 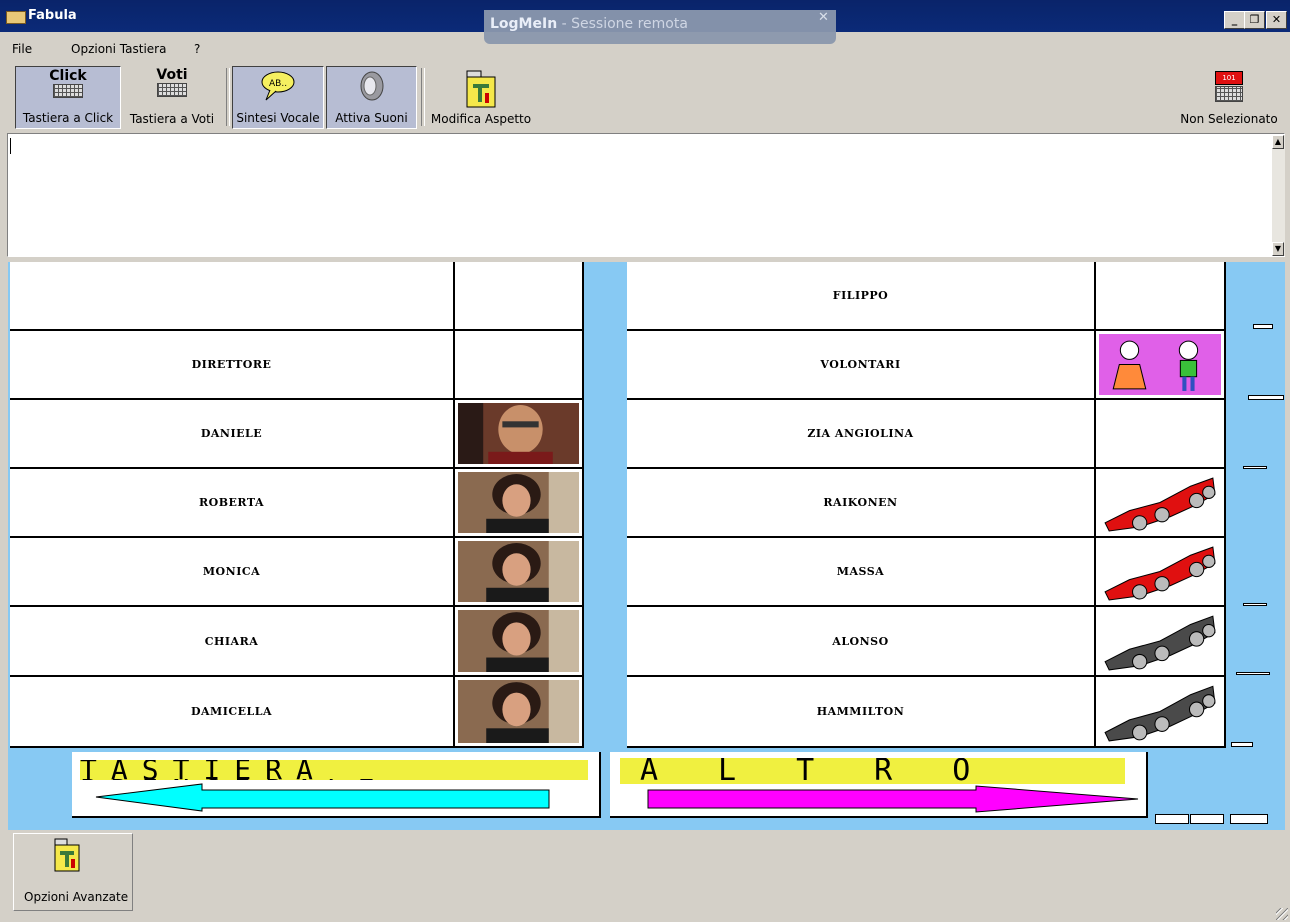 I want to click on right-grid-symbol-label: FILIPPO, so click(x=861, y=296).